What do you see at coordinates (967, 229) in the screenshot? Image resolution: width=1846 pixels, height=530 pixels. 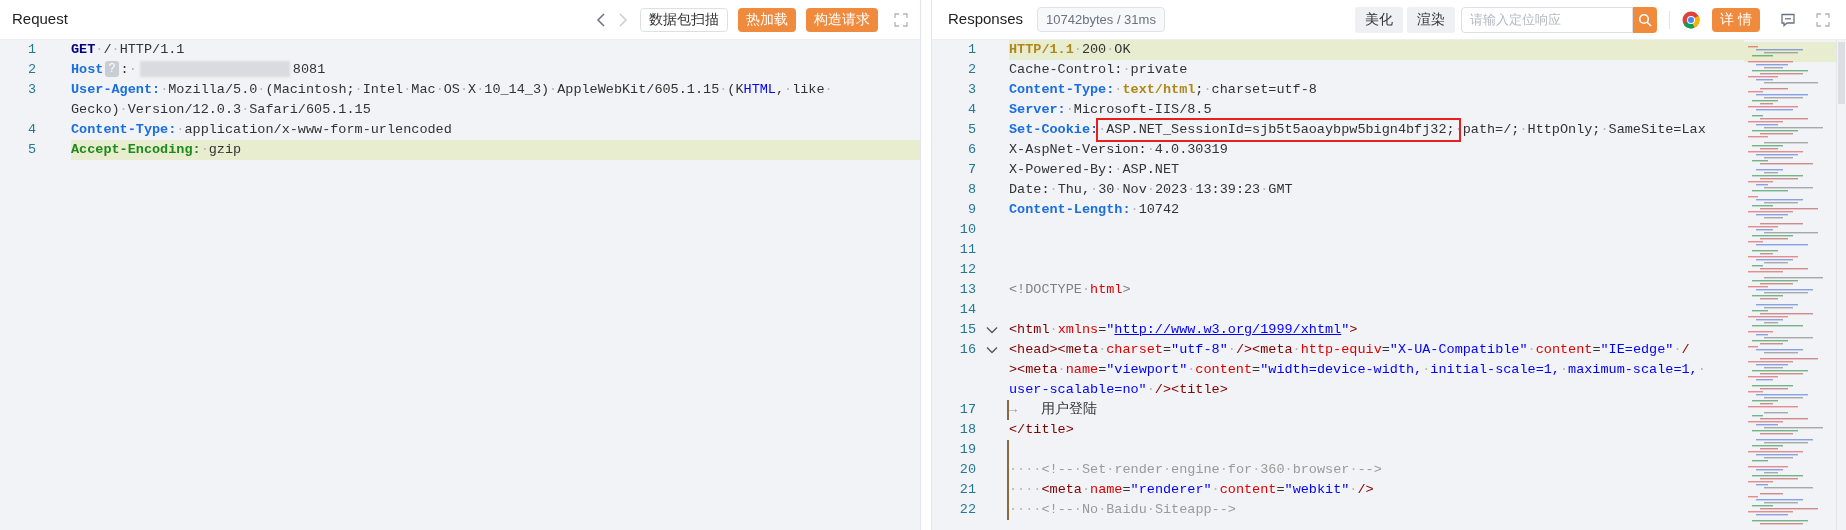 I see `line-number: 10` at bounding box center [967, 229].